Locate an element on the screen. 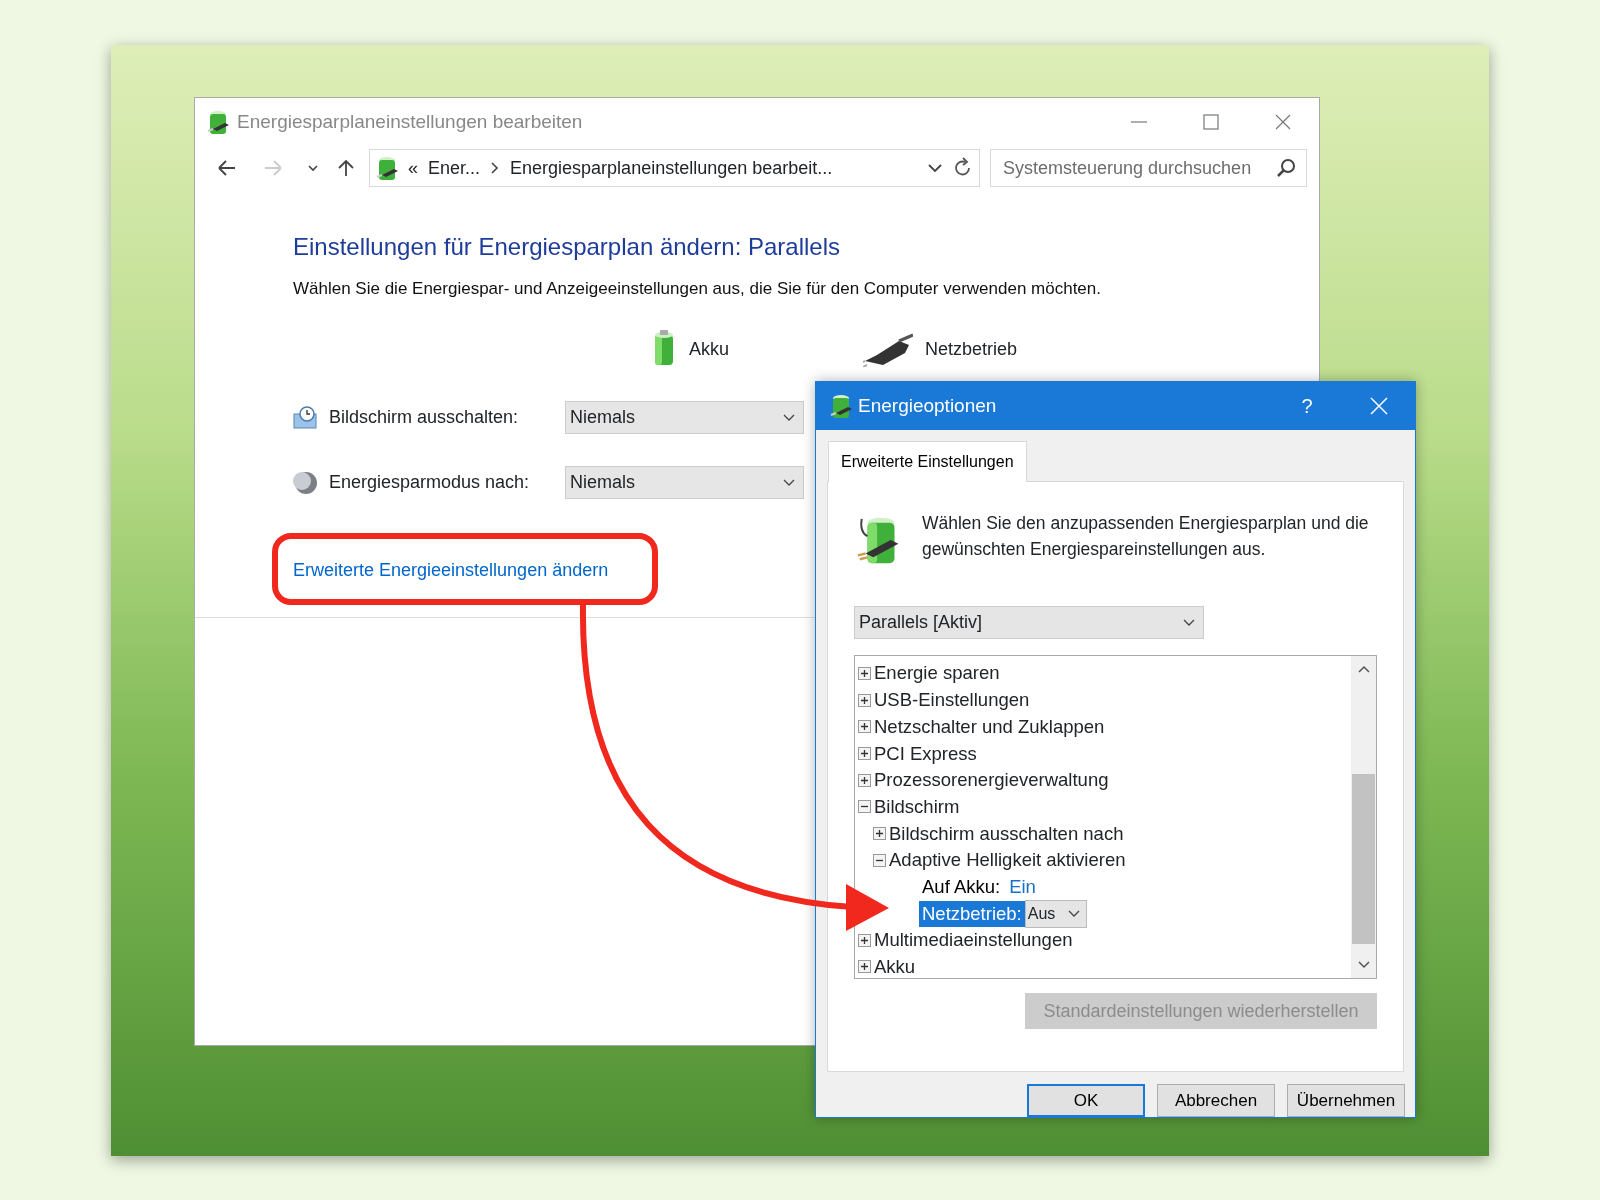 This screenshot has height=1200, width=1600. window-title: Energiesparplaneinstellungen bearbeiten is located at coordinates (410, 121).